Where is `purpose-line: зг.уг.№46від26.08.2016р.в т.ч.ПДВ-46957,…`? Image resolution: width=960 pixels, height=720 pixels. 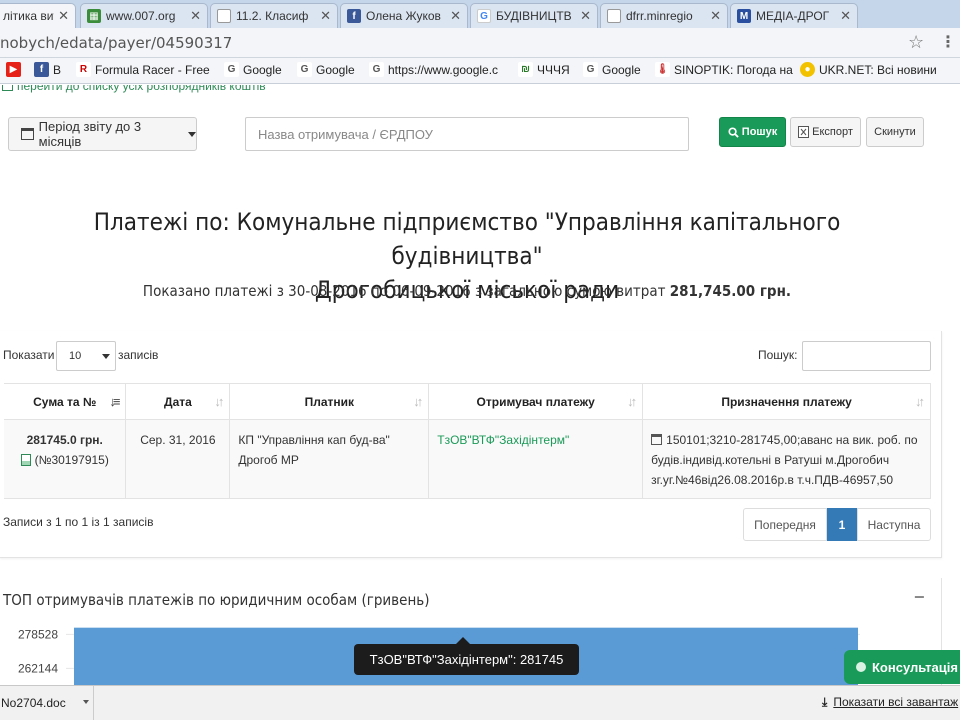
purpose-line: зг.уг.№46від26.08.2016р.в т.ч.ПДВ-46957,… is located at coordinates (772, 480).